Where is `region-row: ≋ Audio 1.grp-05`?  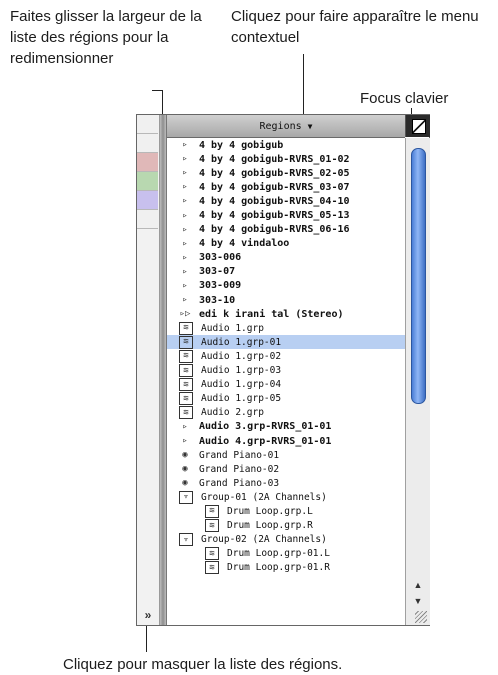 region-row: ≋ Audio 1.grp-05 is located at coordinates (286, 399).